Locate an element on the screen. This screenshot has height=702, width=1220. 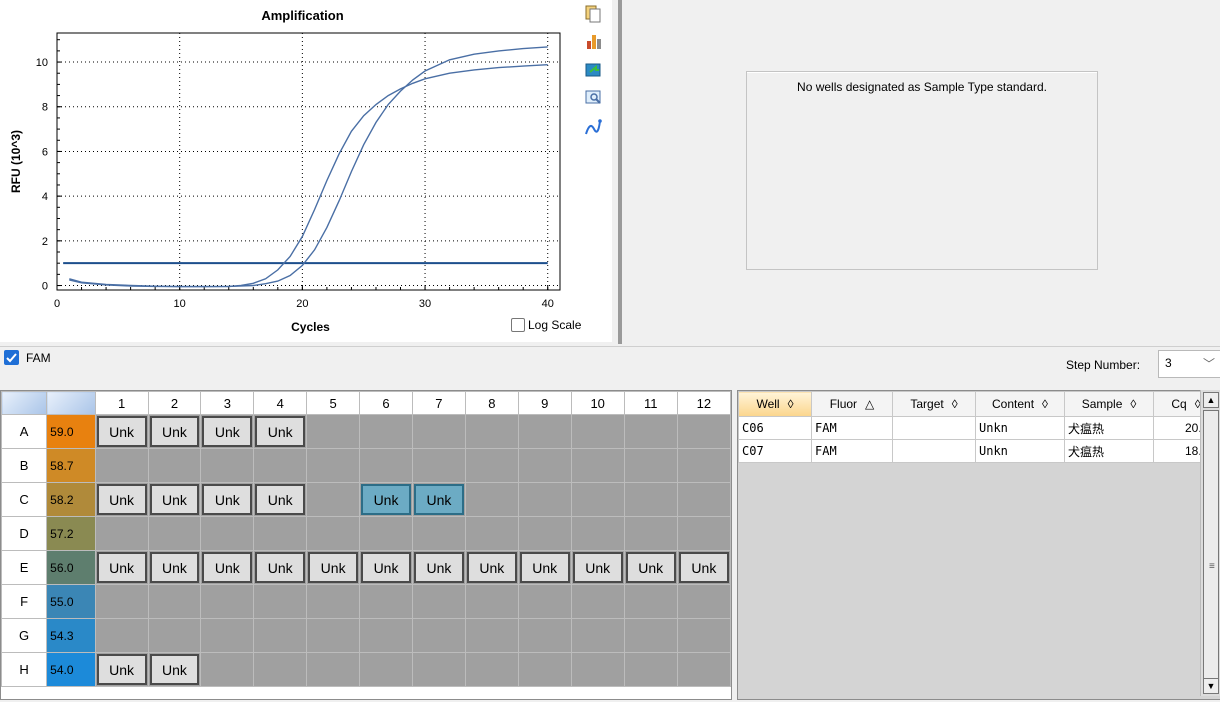
well-content-E6: Unk is located at coordinates (386, 567).